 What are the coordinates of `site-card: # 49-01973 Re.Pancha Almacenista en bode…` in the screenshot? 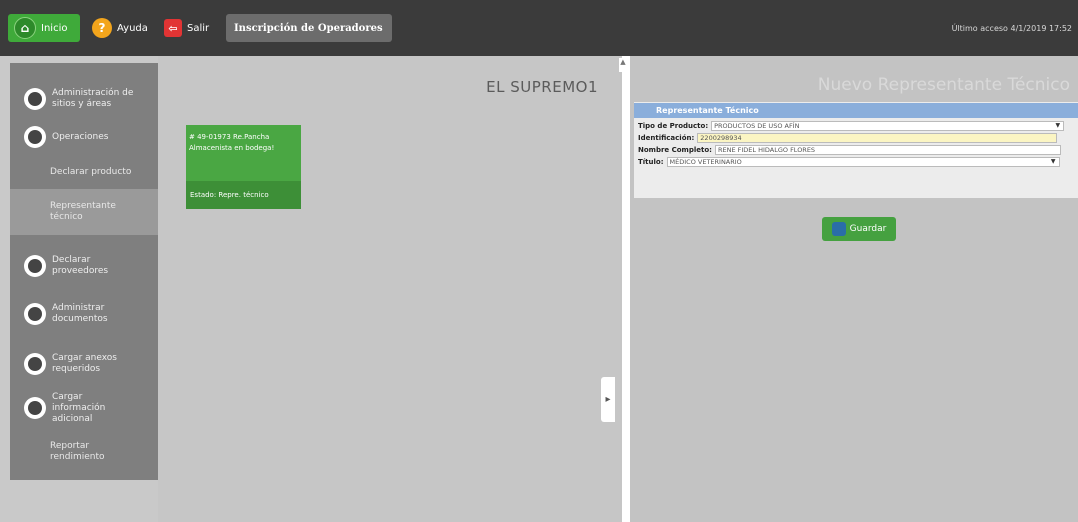 It's located at (243, 167).